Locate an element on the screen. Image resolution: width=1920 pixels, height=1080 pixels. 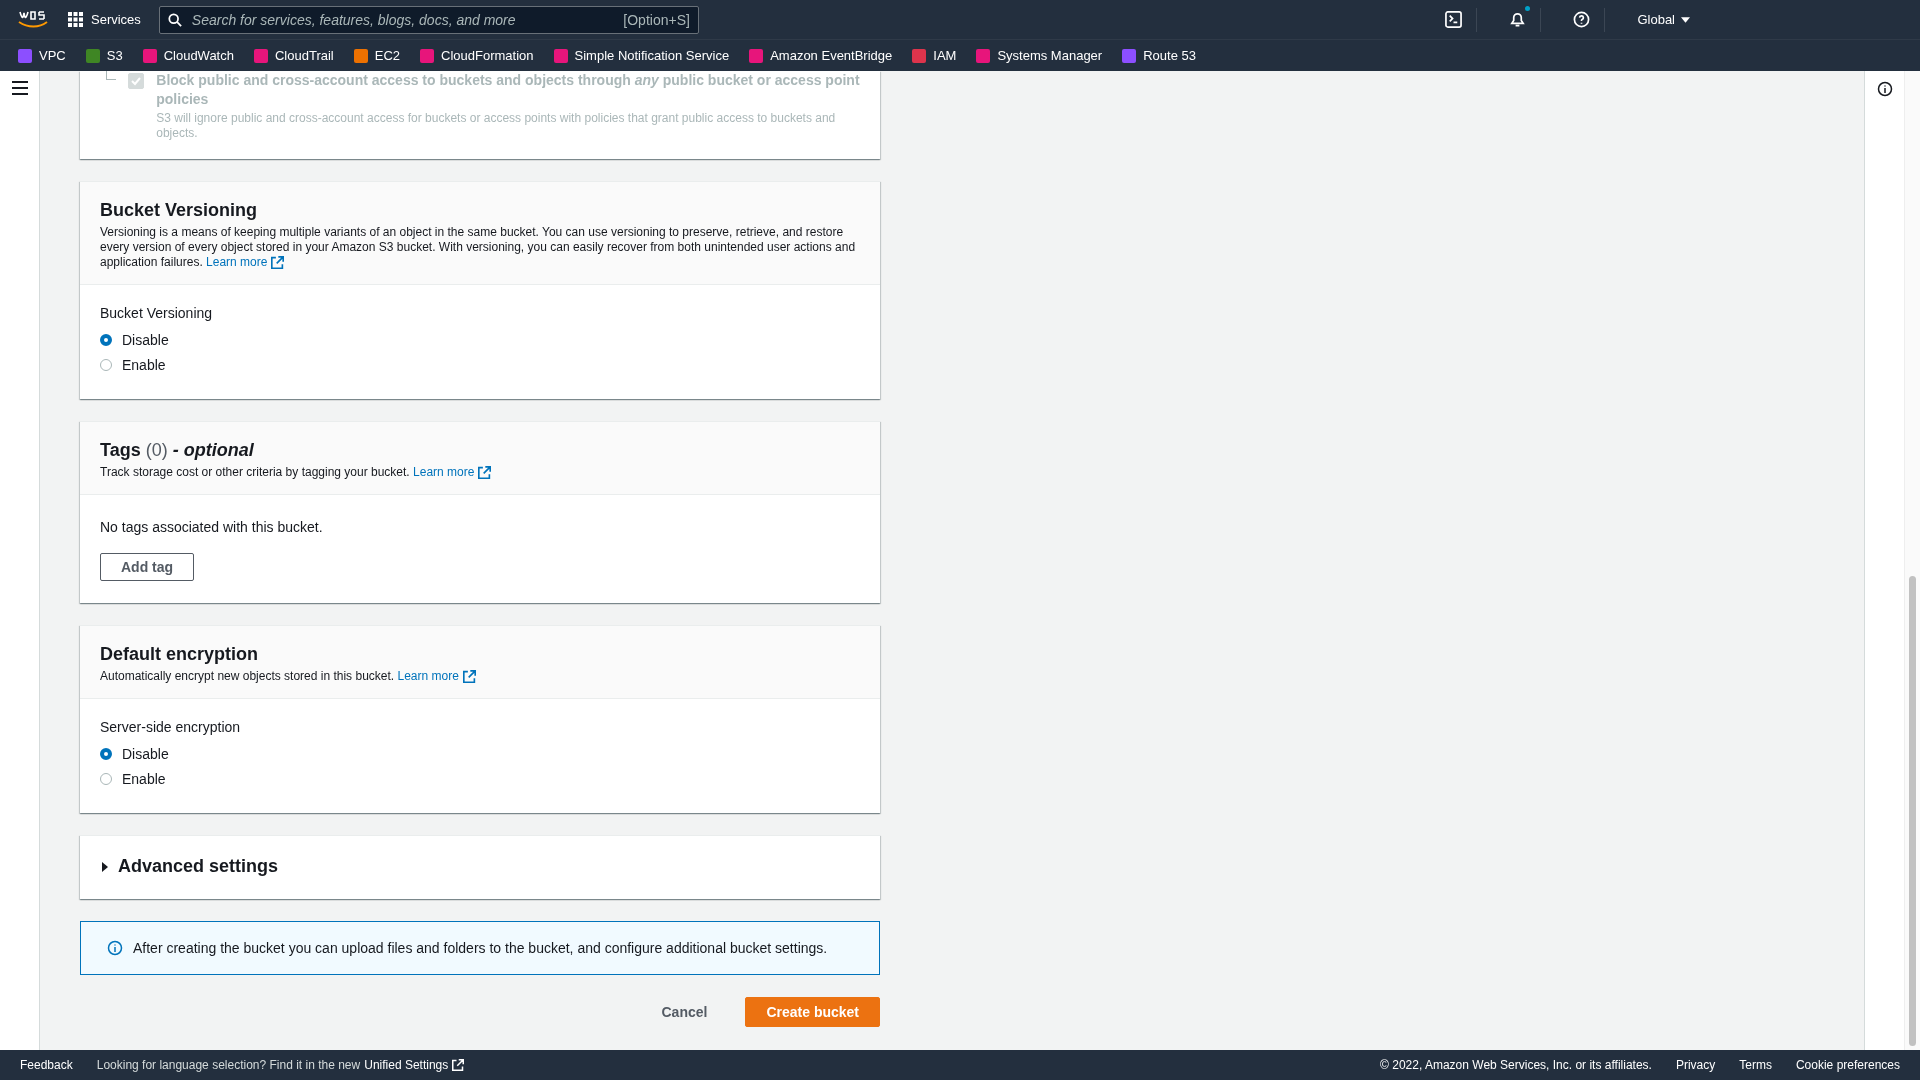
feedback-link: Feedback is located at coordinates (46, 1065).